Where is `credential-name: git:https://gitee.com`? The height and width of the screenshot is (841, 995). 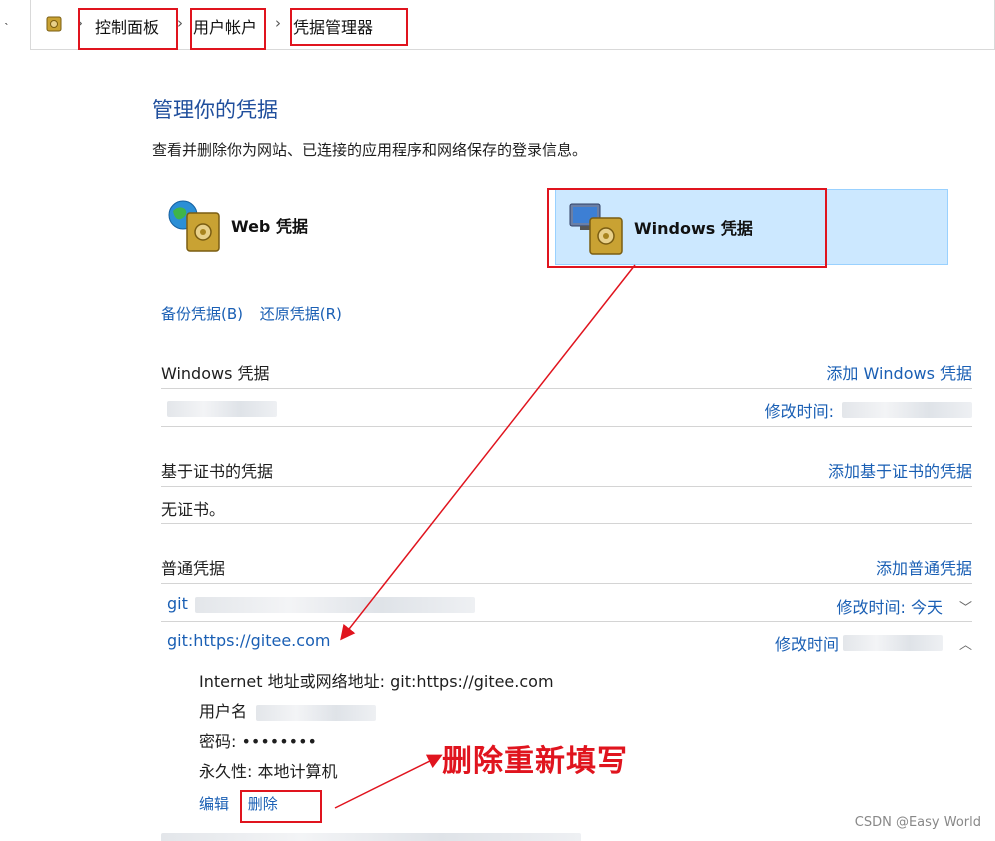
credential-name: git:https://gitee.com is located at coordinates (249, 640).